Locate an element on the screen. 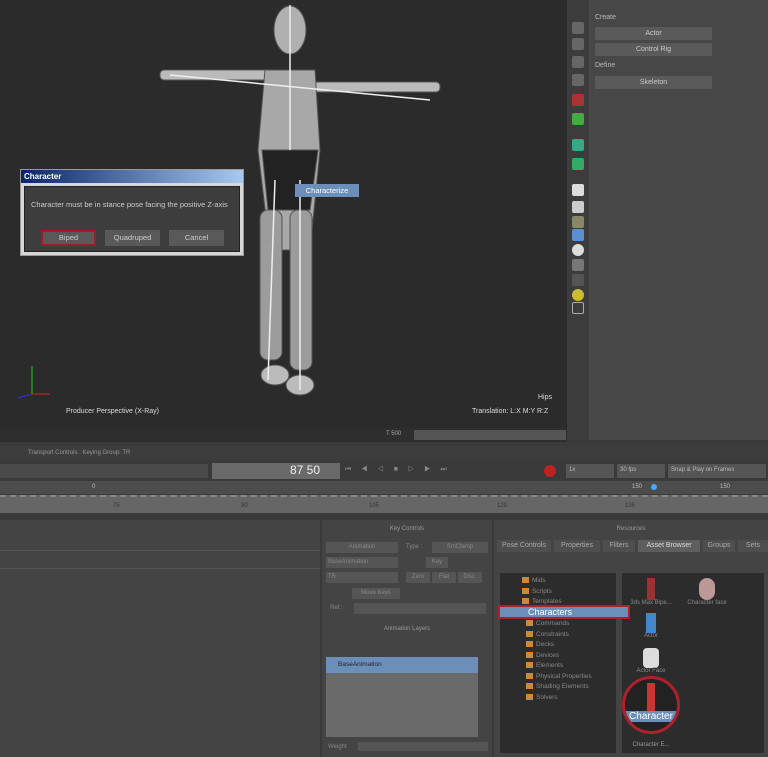 This screenshot has width=768, height=757. ruler-tick: 105 is located at coordinates (374, 506).